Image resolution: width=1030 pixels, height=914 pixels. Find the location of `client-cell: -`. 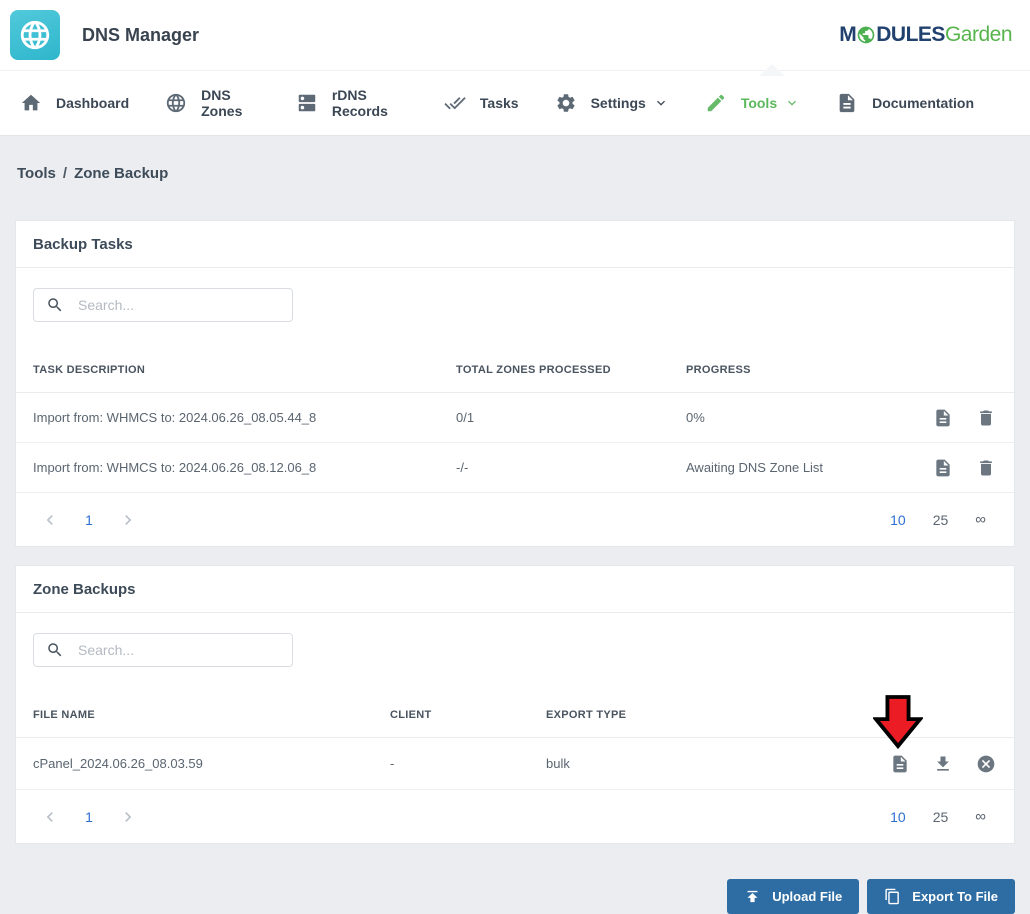

client-cell: - is located at coordinates (392, 763).